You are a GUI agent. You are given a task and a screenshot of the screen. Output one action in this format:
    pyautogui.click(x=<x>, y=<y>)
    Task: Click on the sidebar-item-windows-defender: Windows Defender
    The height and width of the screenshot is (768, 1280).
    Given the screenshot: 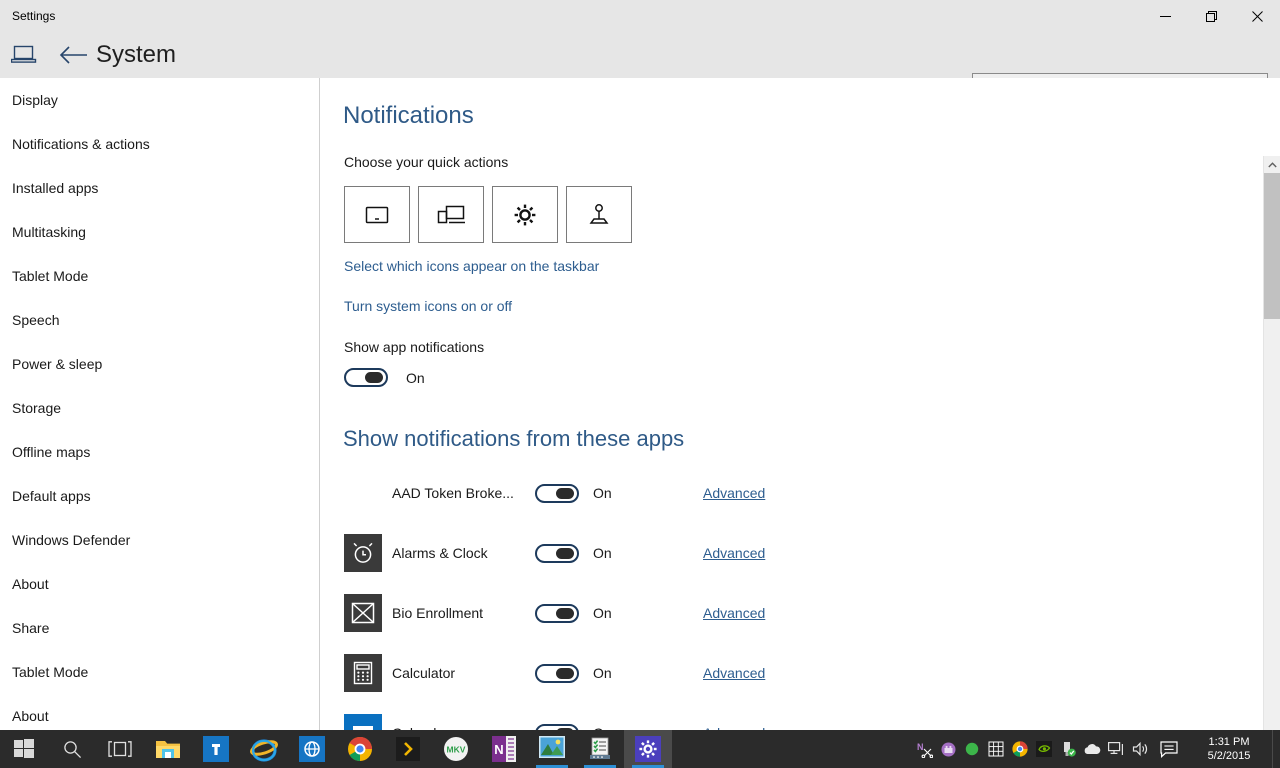 What is the action you would take?
    pyautogui.click(x=159, y=540)
    